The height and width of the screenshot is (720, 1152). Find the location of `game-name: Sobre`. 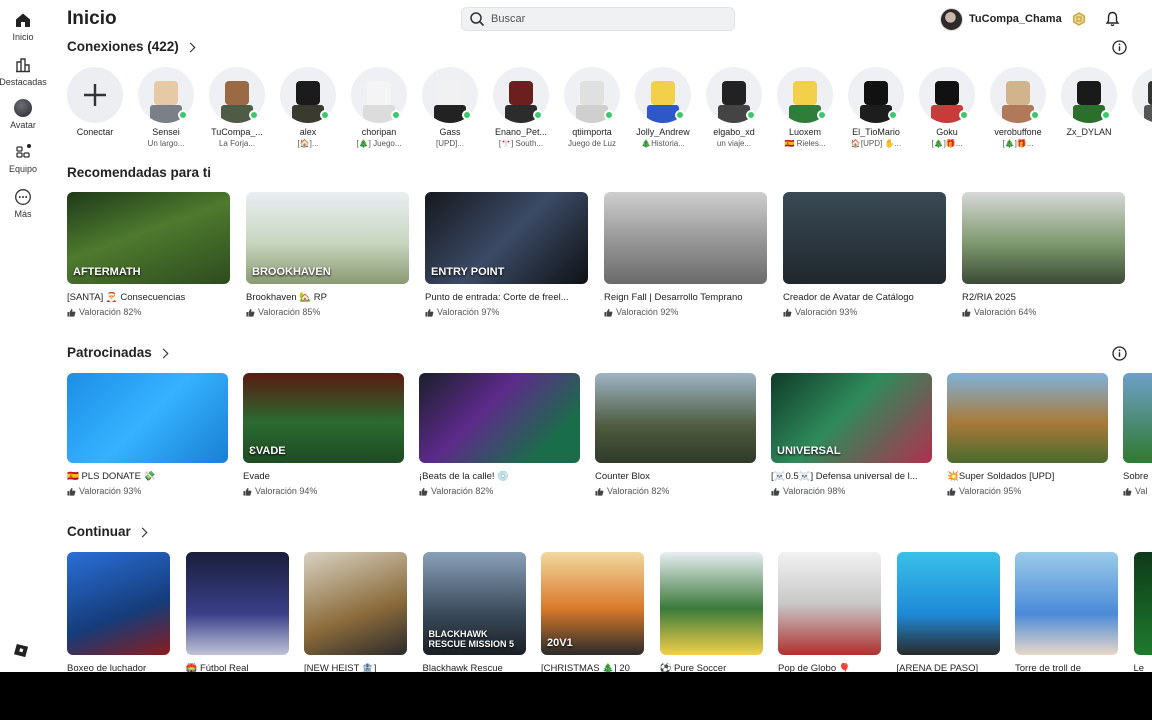

game-name: Sobre is located at coordinates (1136, 476).